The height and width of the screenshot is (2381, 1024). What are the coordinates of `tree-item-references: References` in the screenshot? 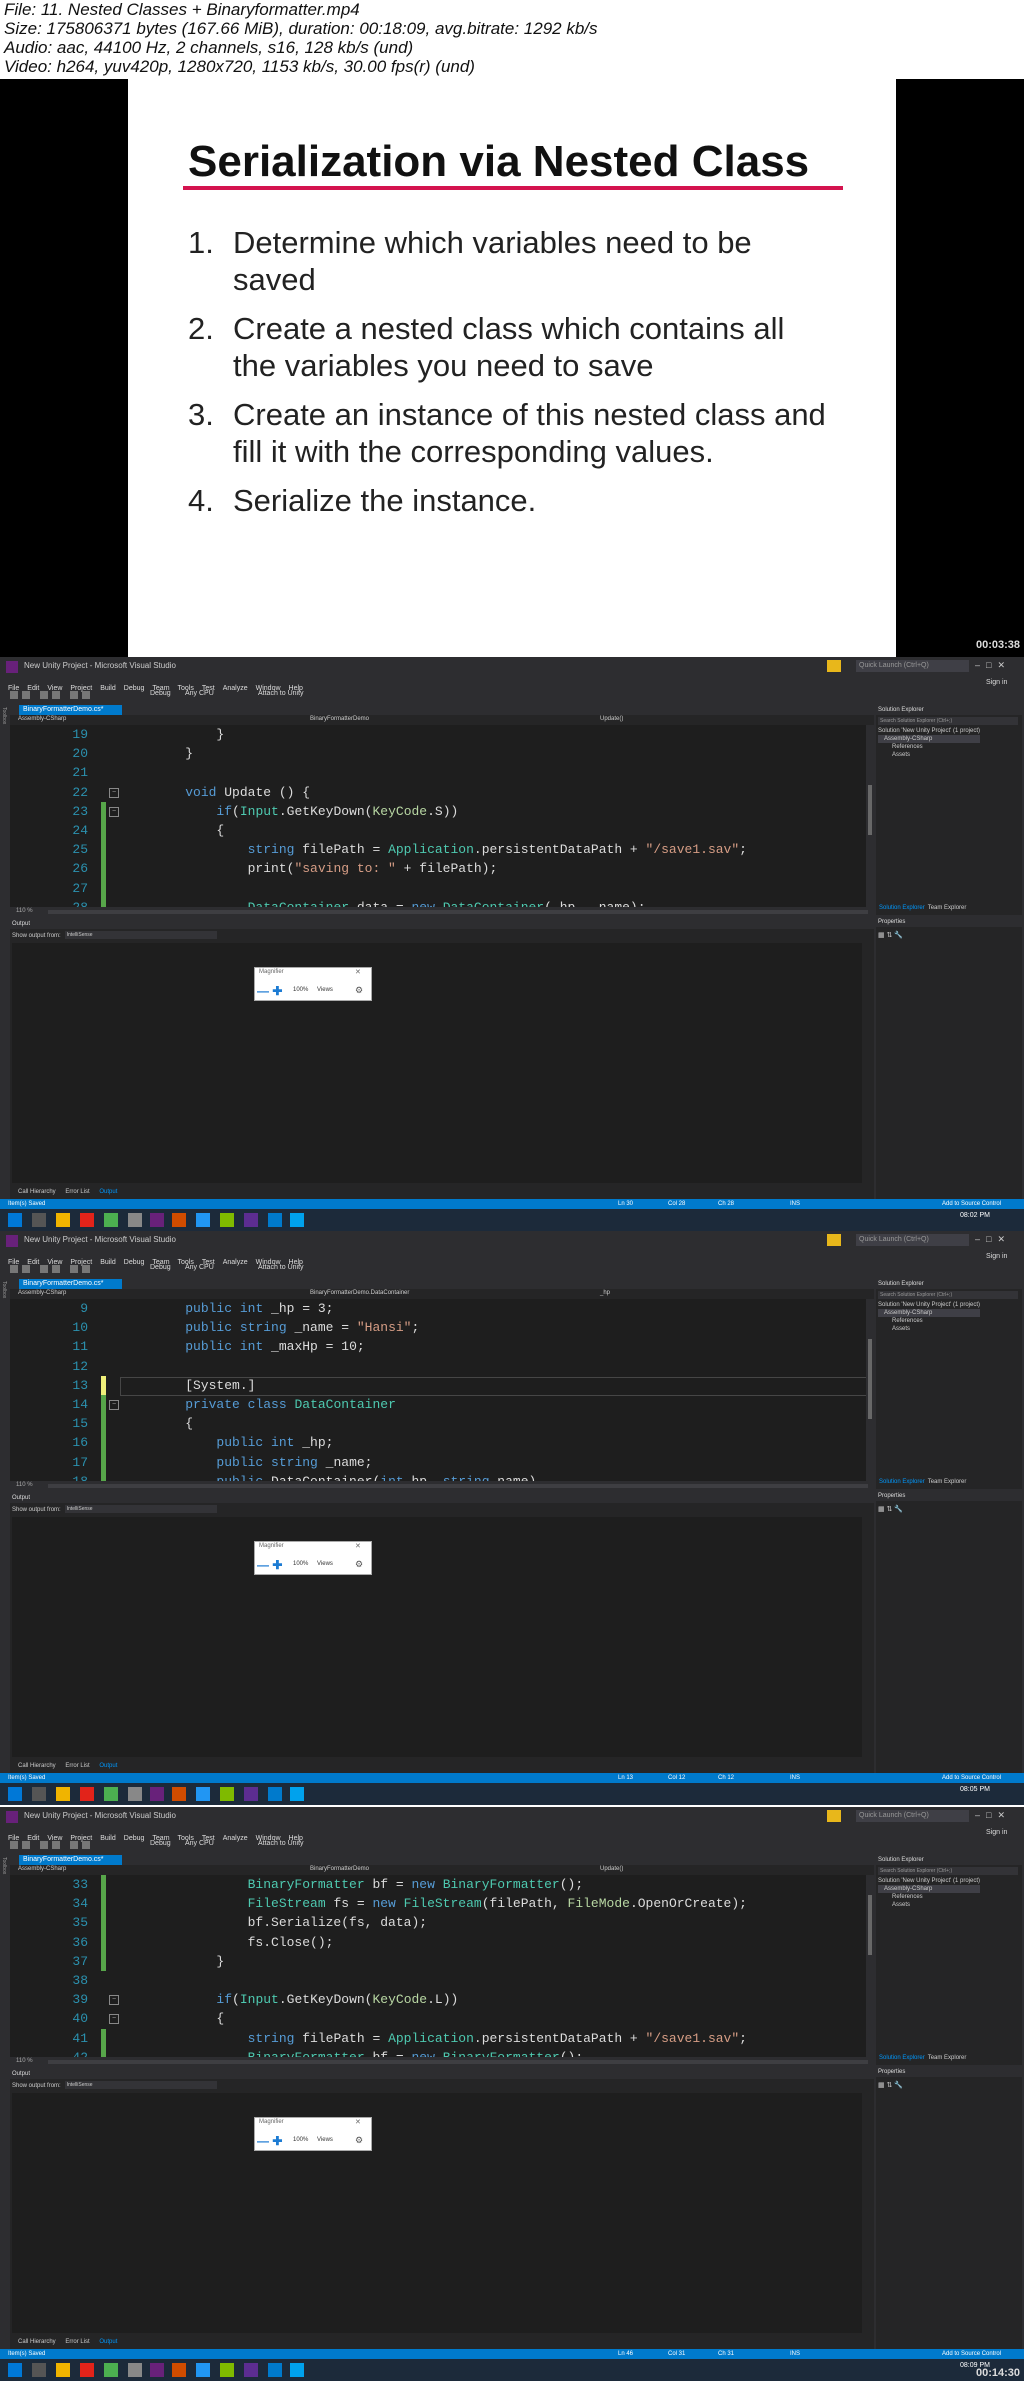 It's located at (929, 1897).